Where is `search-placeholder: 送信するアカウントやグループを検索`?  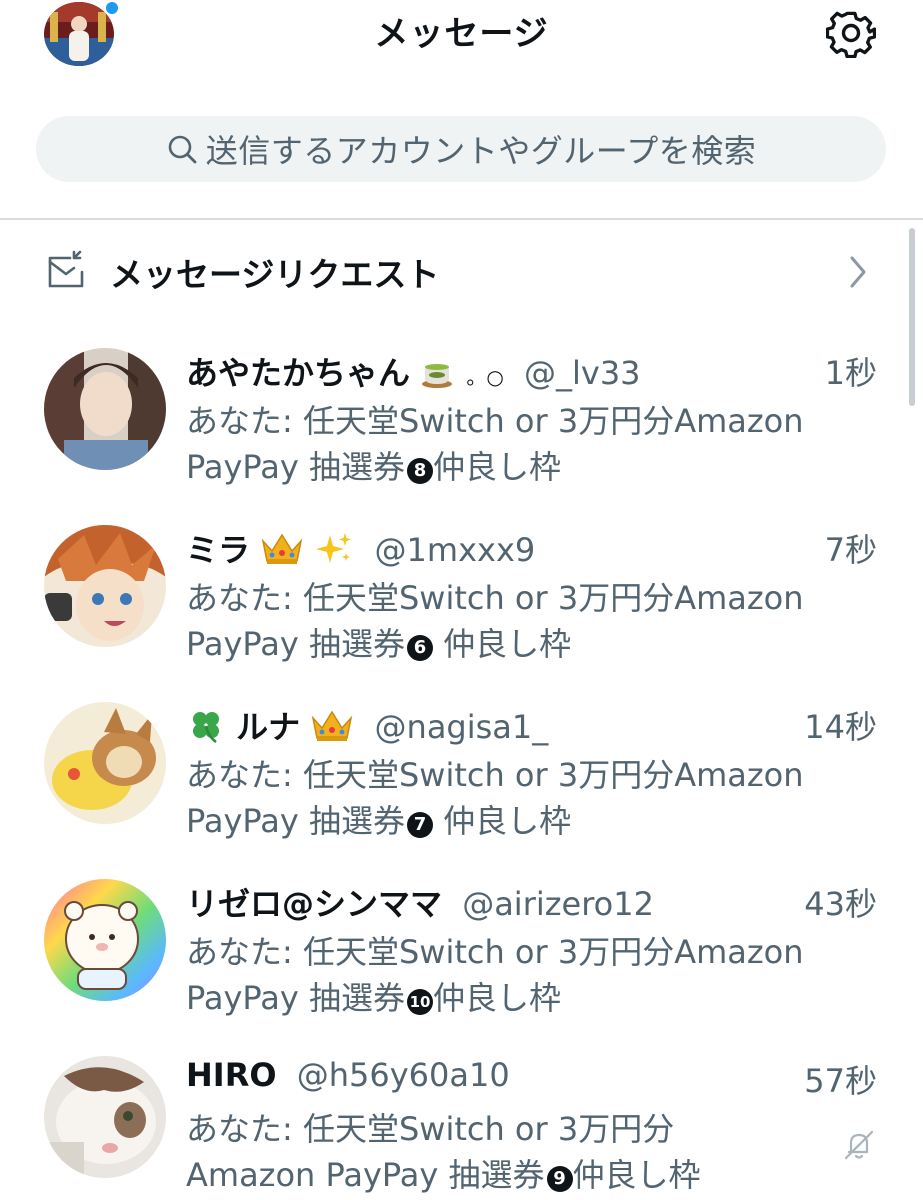
search-placeholder: 送信するアカウントやグループを検索 is located at coordinates (481, 151).